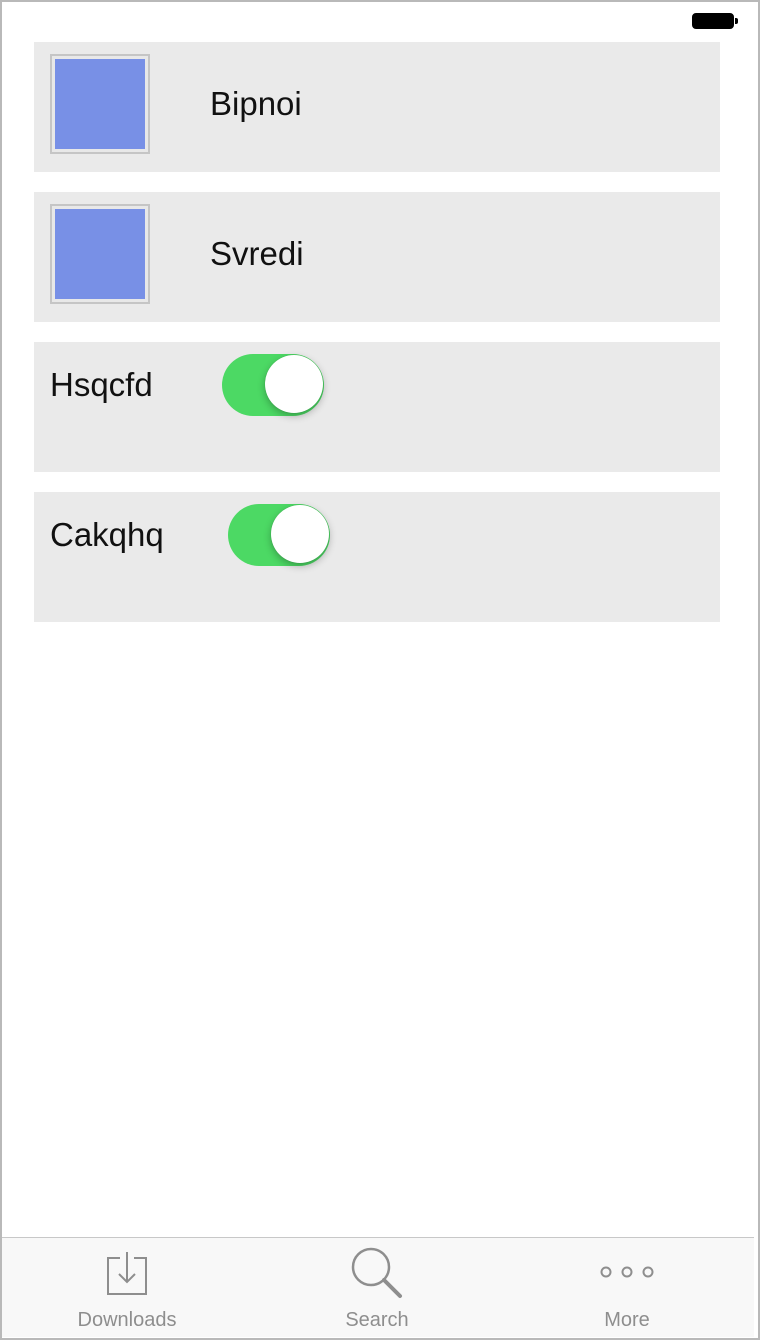 This screenshot has height=1340, width=760. What do you see at coordinates (377, 107) in the screenshot?
I see `list-item-image: Bipnoi` at bounding box center [377, 107].